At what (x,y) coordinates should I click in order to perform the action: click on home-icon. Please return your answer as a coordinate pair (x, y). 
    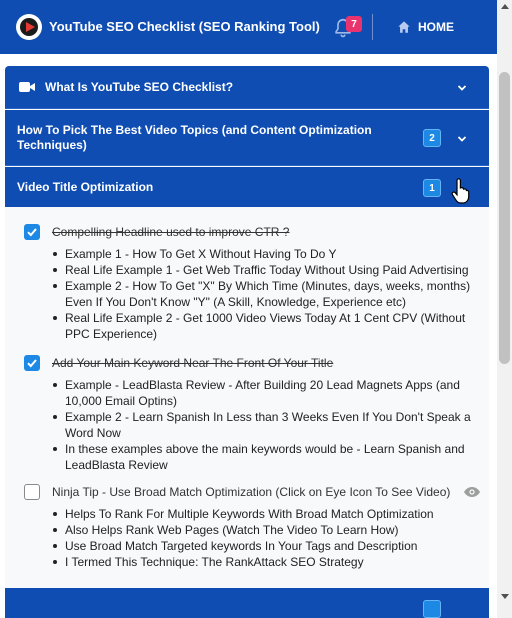
    Looking at the image, I should click on (404, 27).